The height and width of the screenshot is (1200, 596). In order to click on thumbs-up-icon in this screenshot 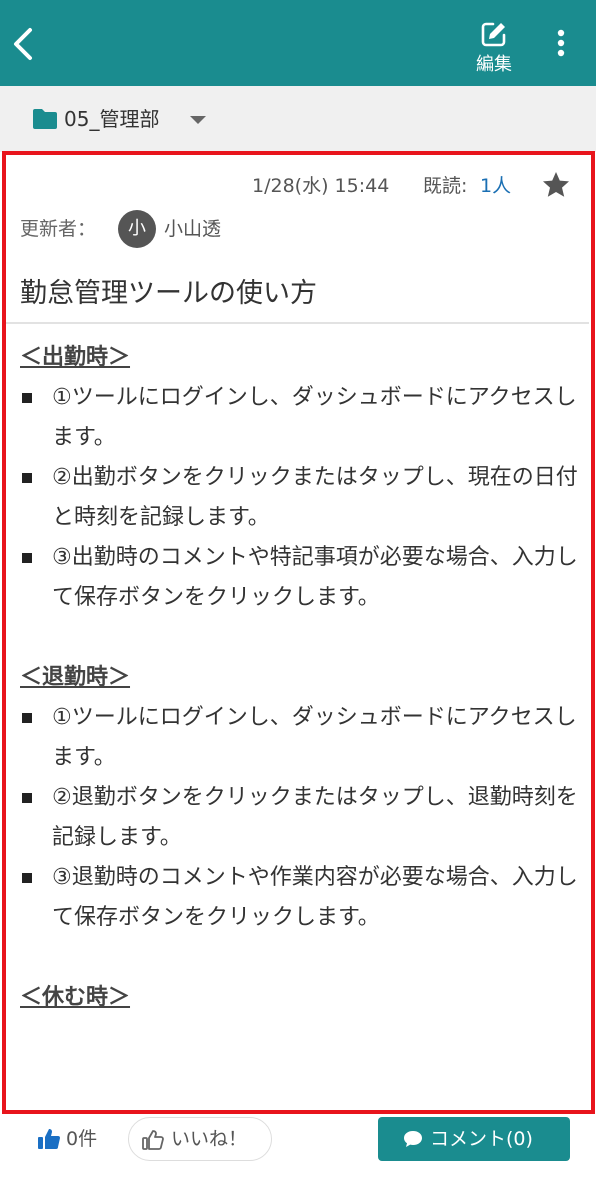, I will do `click(49, 1139)`.